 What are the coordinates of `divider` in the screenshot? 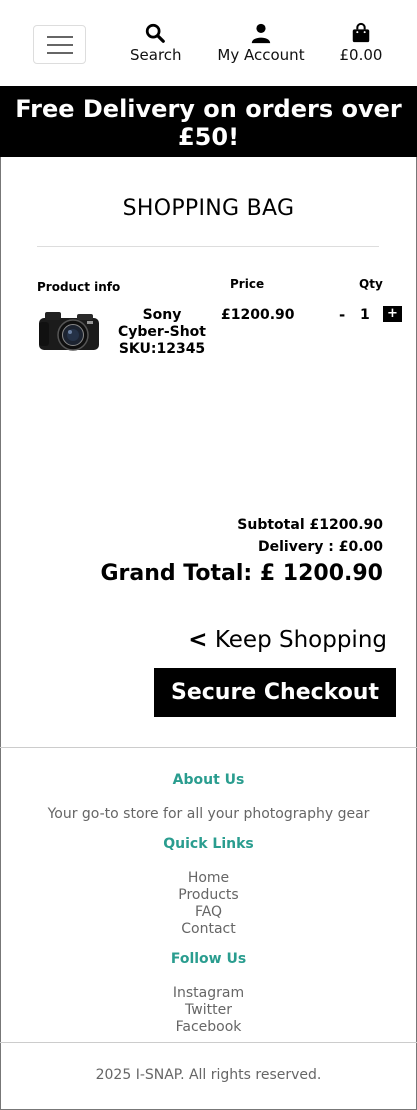 It's located at (208, 246).